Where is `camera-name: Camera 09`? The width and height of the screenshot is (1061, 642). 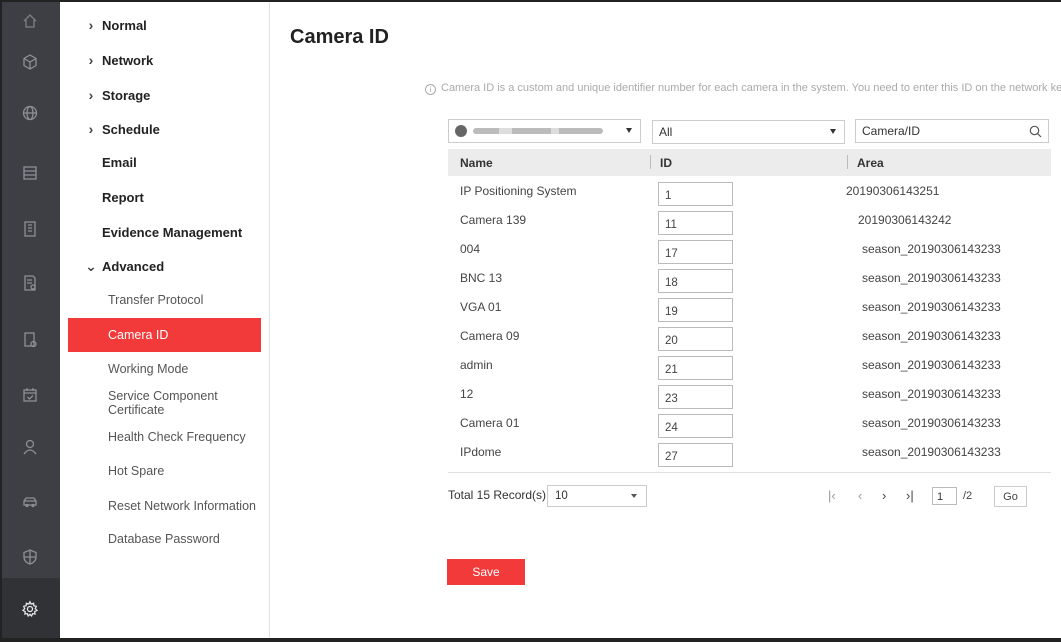
camera-name: Camera 09 is located at coordinates (490, 336).